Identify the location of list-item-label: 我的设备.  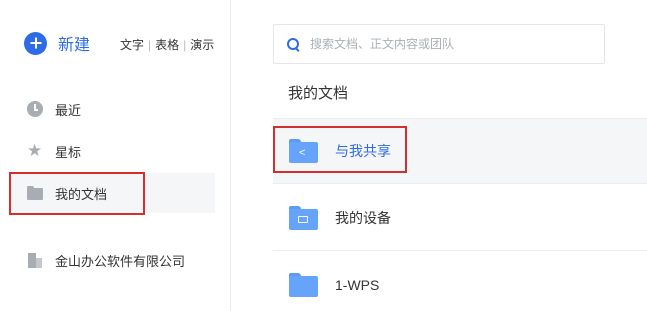
(363, 217).